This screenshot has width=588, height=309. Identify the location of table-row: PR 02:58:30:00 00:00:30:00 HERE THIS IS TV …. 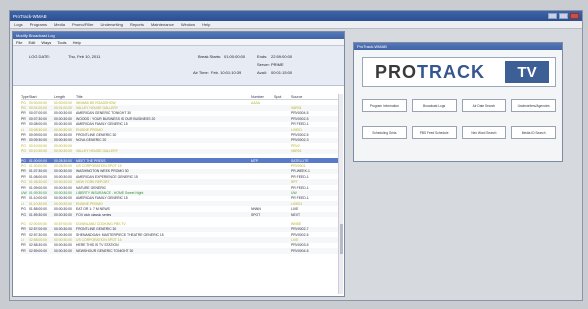
(182, 245).